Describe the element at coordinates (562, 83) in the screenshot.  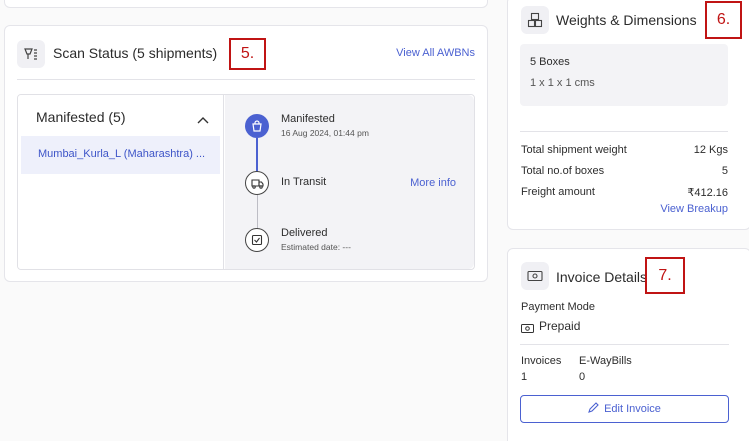
I see `box-dimensions: 1 x 1 x 1 cms` at that location.